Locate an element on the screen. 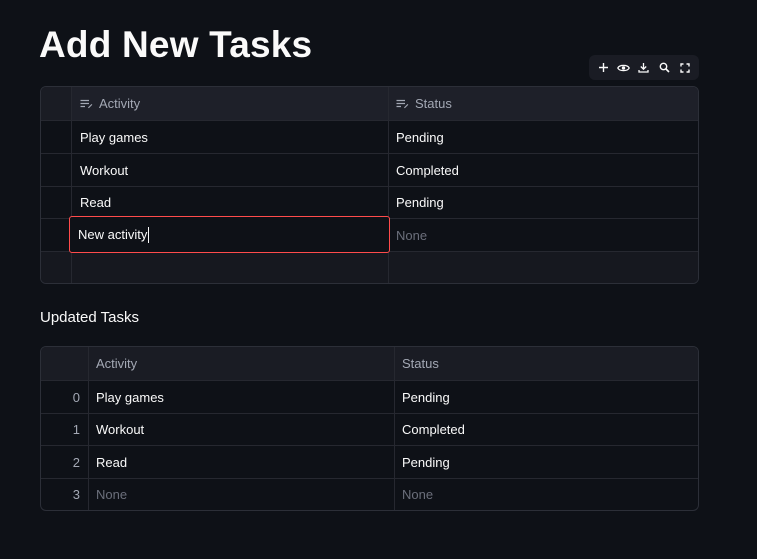 This screenshot has width=757, height=559. cell-editor-input: New activity is located at coordinates (229, 234).